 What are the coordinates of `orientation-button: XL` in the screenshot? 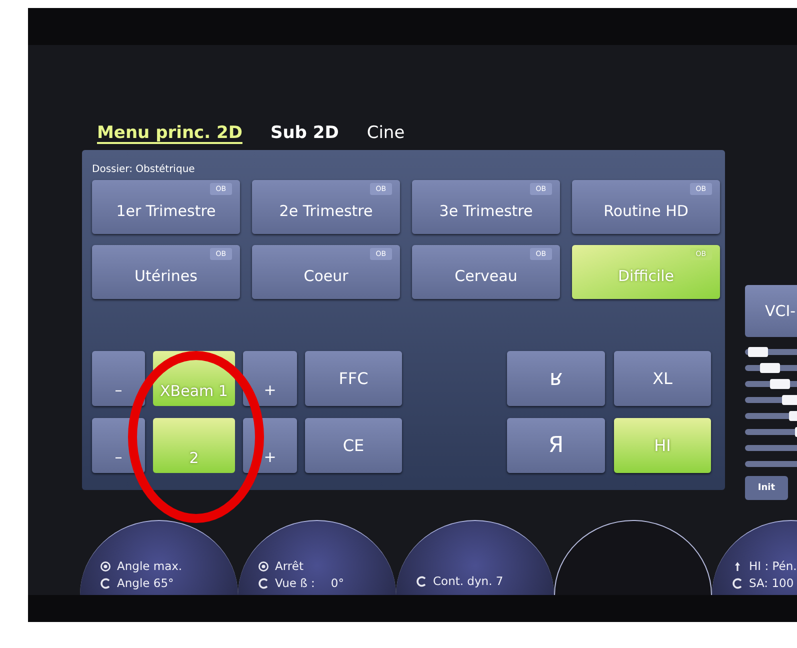 It's located at (662, 378).